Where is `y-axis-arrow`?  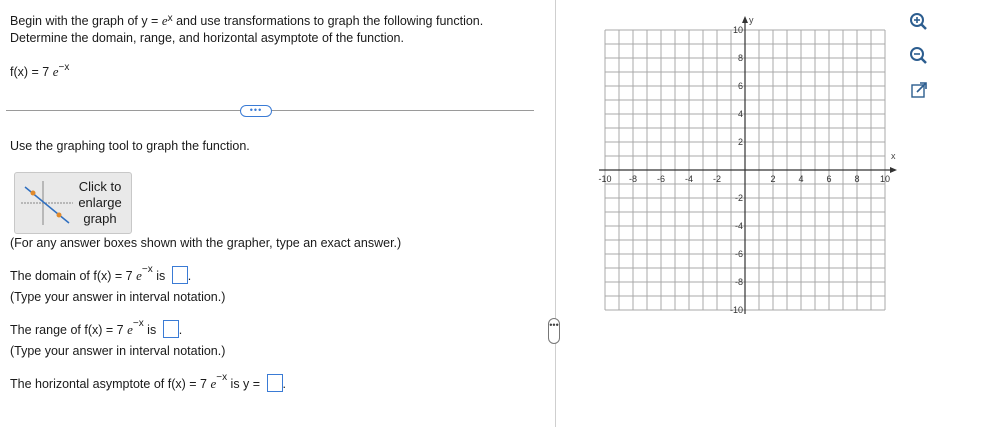
y-axis-arrow is located at coordinates (745, 19).